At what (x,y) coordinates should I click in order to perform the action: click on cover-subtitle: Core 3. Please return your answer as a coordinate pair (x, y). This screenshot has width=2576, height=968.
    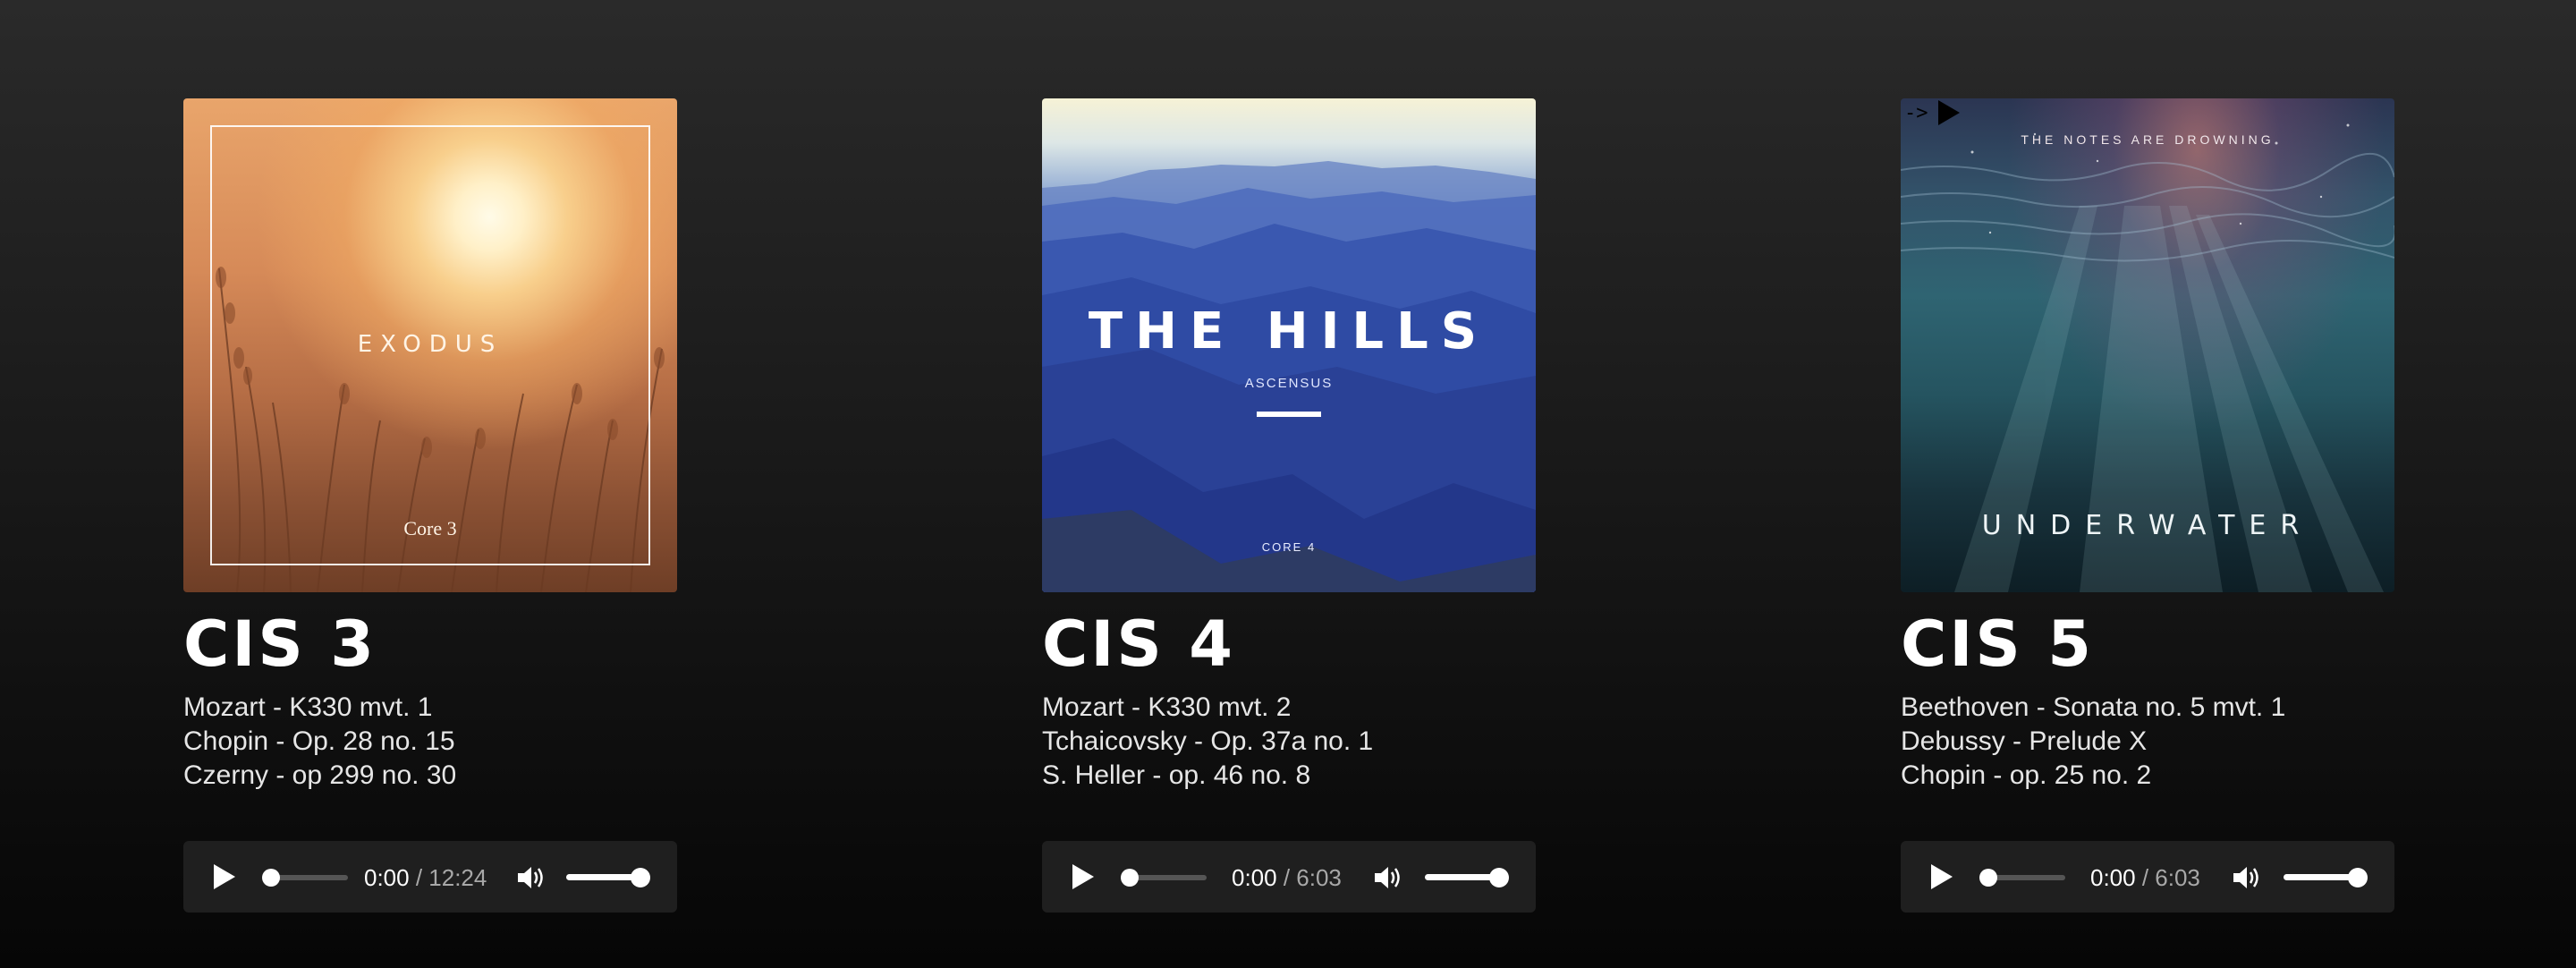
    Looking at the image, I should click on (430, 528).